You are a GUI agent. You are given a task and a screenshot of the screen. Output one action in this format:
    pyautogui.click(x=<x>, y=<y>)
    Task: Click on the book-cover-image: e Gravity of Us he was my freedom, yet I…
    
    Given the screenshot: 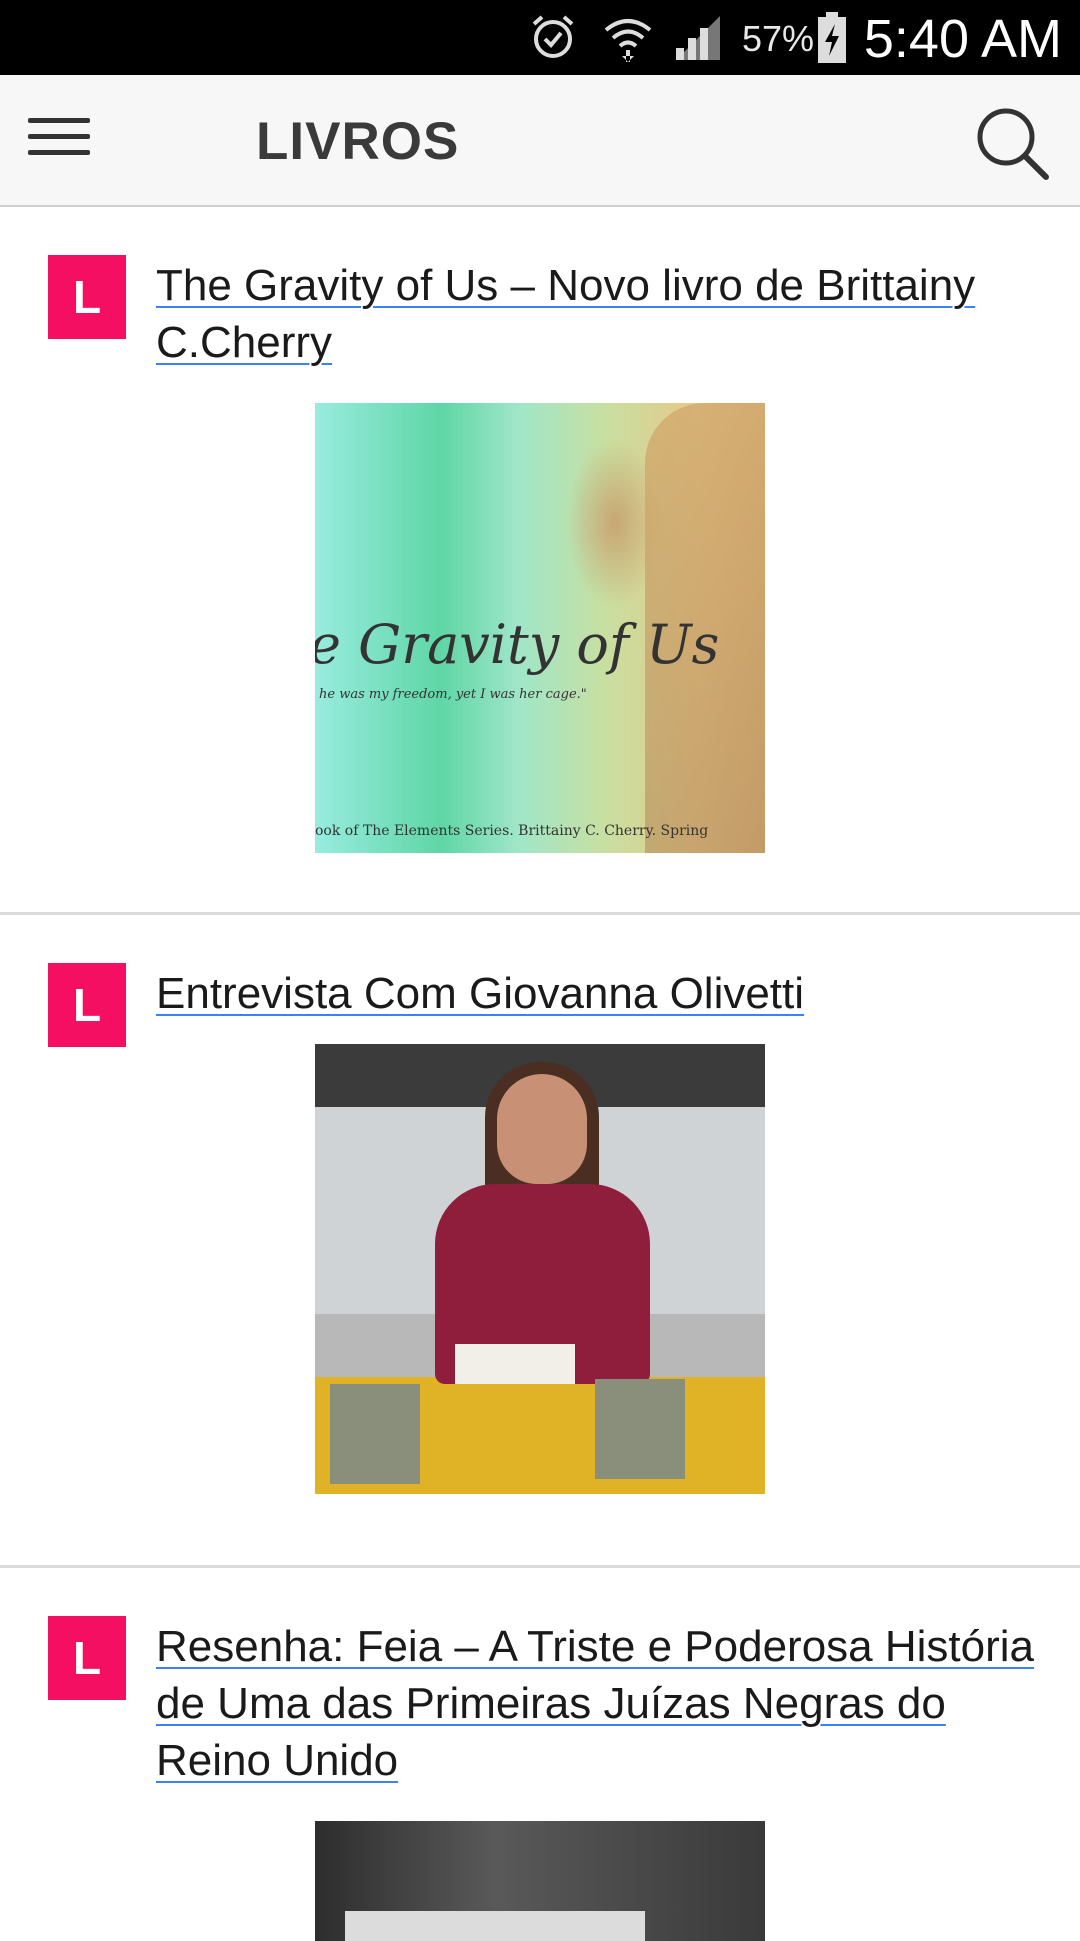 What is the action you would take?
    pyautogui.click(x=540, y=628)
    